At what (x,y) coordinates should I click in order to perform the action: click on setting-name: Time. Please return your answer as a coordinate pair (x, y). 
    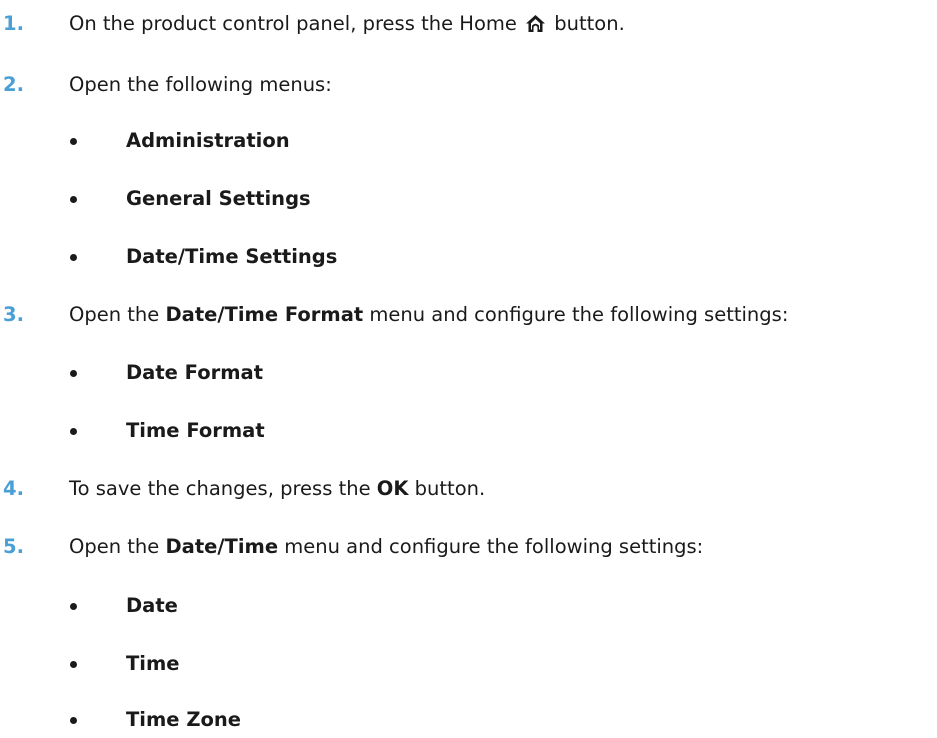
    Looking at the image, I should click on (153, 663).